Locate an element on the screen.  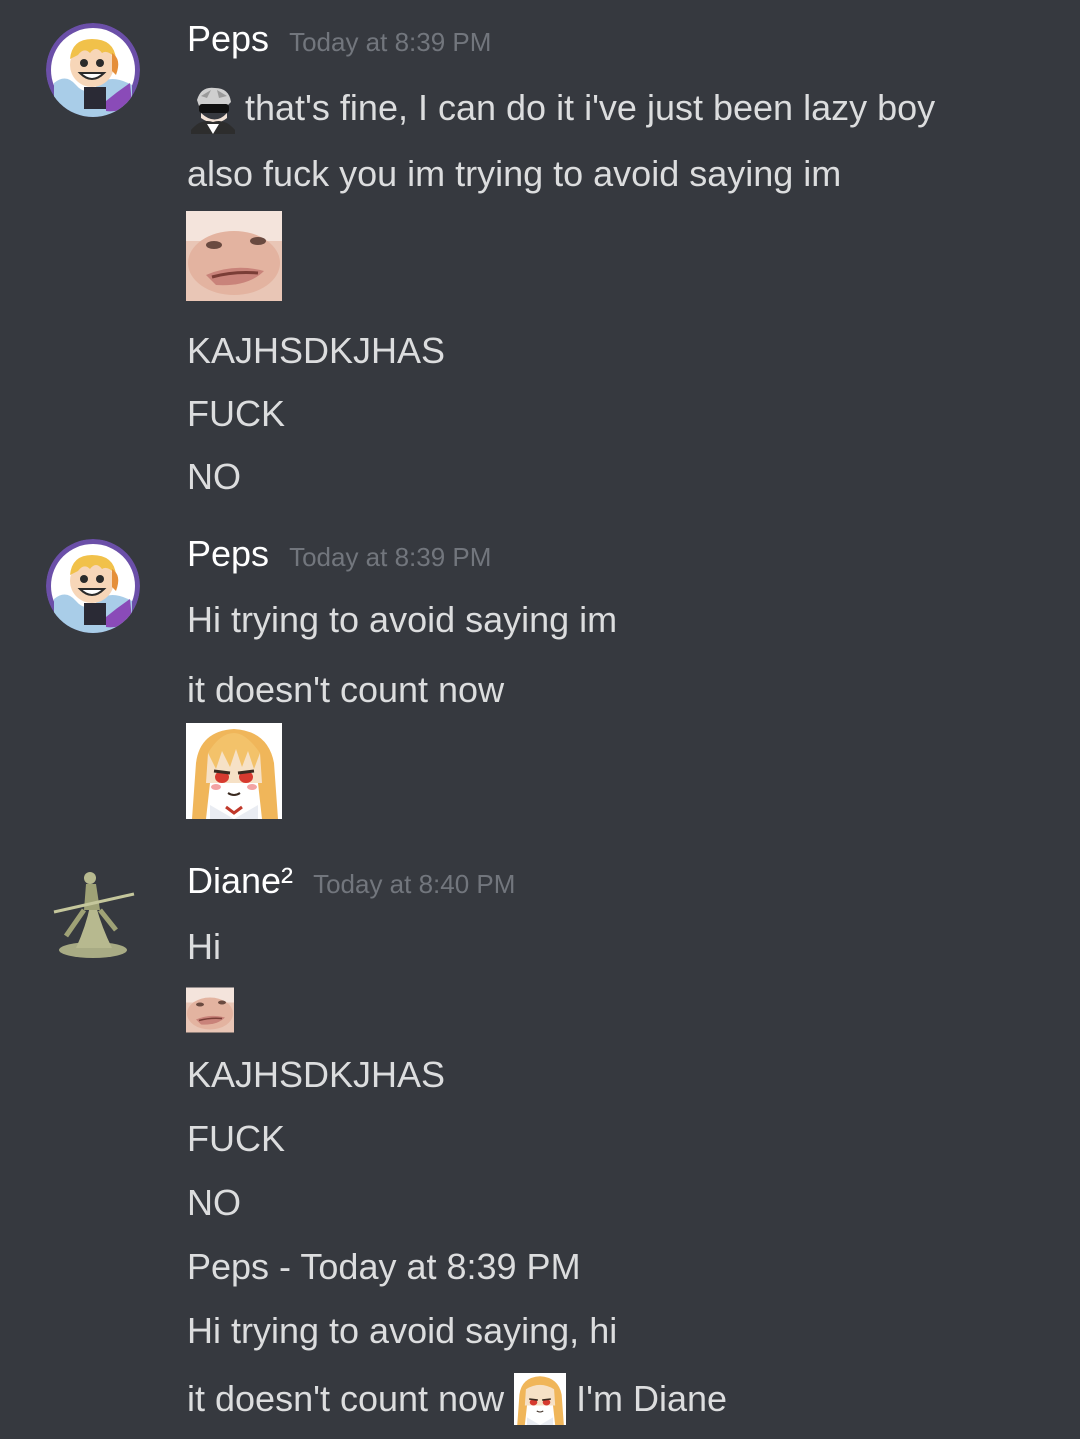
avatar-diane-image is located at coordinates (93, 913).